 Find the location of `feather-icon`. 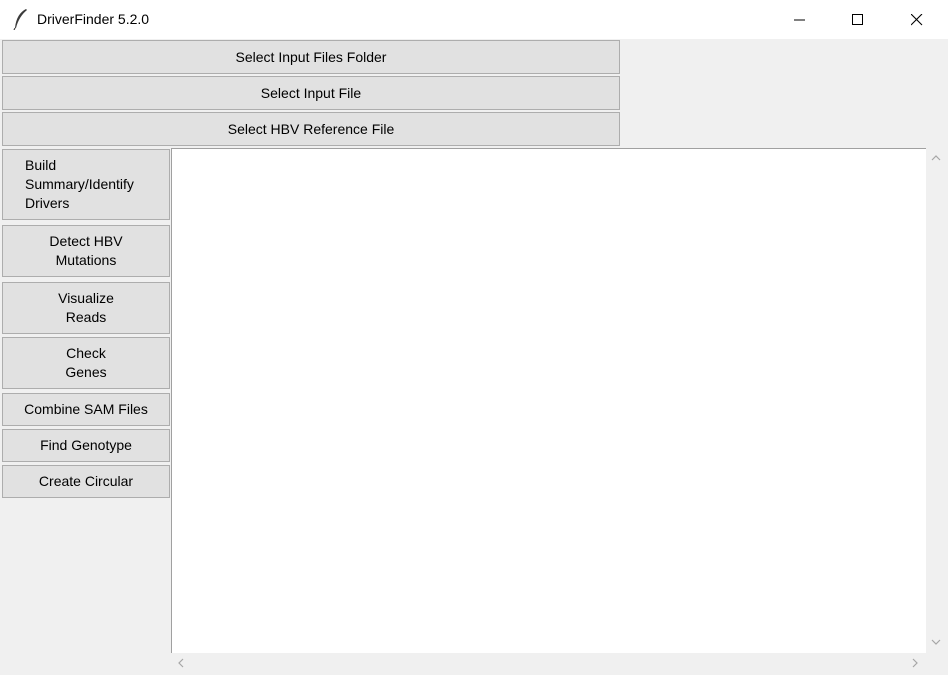

feather-icon is located at coordinates (21, 19).